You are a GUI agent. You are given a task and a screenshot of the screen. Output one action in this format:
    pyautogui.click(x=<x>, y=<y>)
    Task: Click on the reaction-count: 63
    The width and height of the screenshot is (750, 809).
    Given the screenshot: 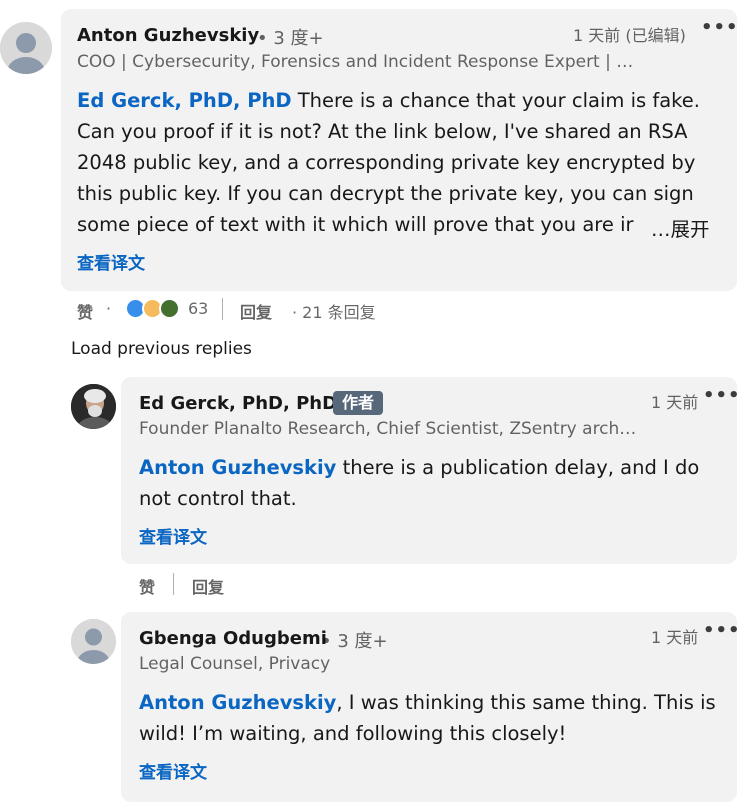 What is the action you would take?
    pyautogui.click(x=198, y=308)
    